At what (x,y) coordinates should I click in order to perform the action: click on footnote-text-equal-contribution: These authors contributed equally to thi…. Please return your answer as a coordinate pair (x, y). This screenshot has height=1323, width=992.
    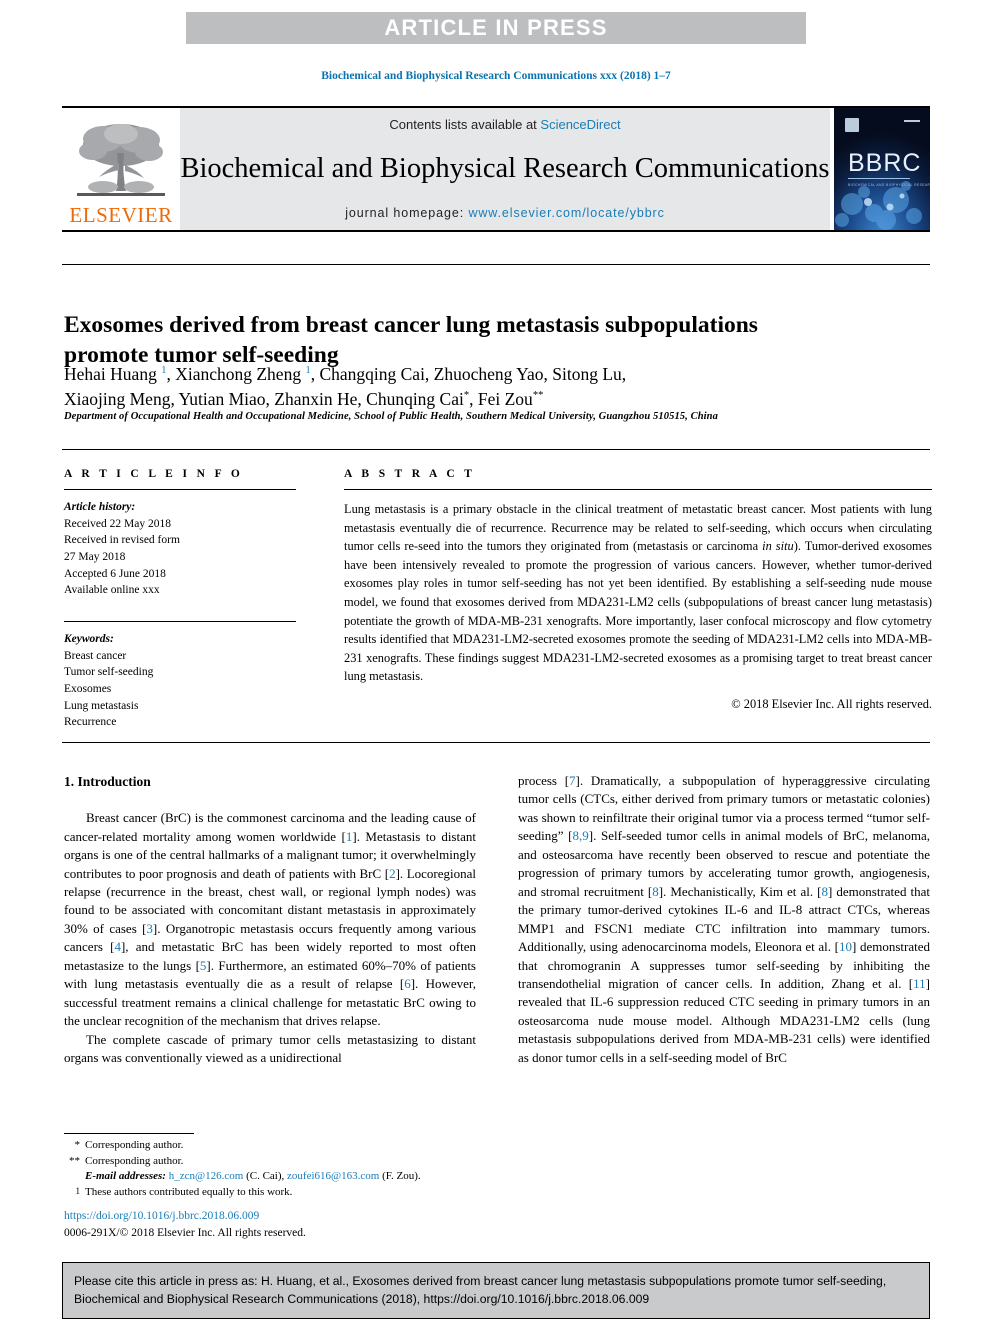
    Looking at the image, I should click on (189, 1191).